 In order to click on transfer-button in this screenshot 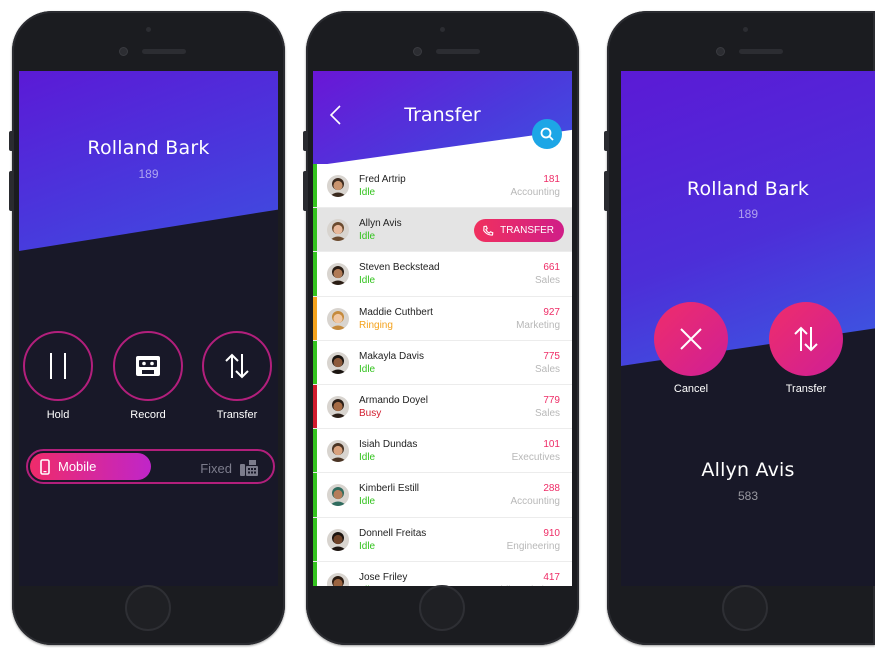, I will do `click(237, 366)`.